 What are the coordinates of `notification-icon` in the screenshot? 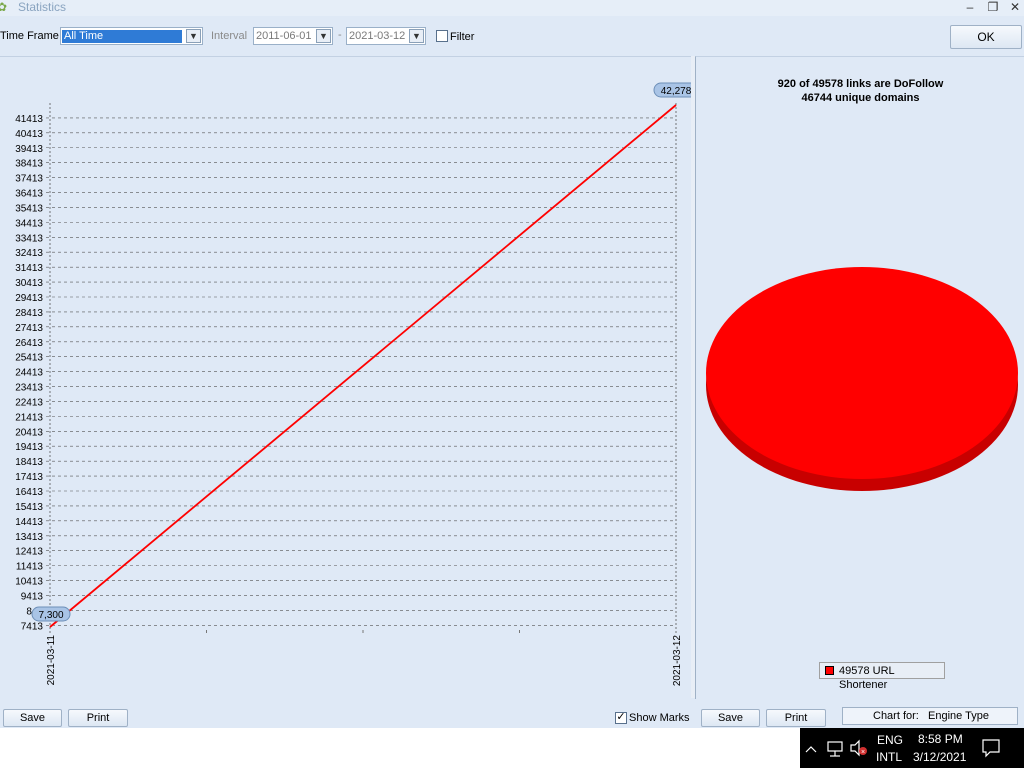 It's located at (991, 748).